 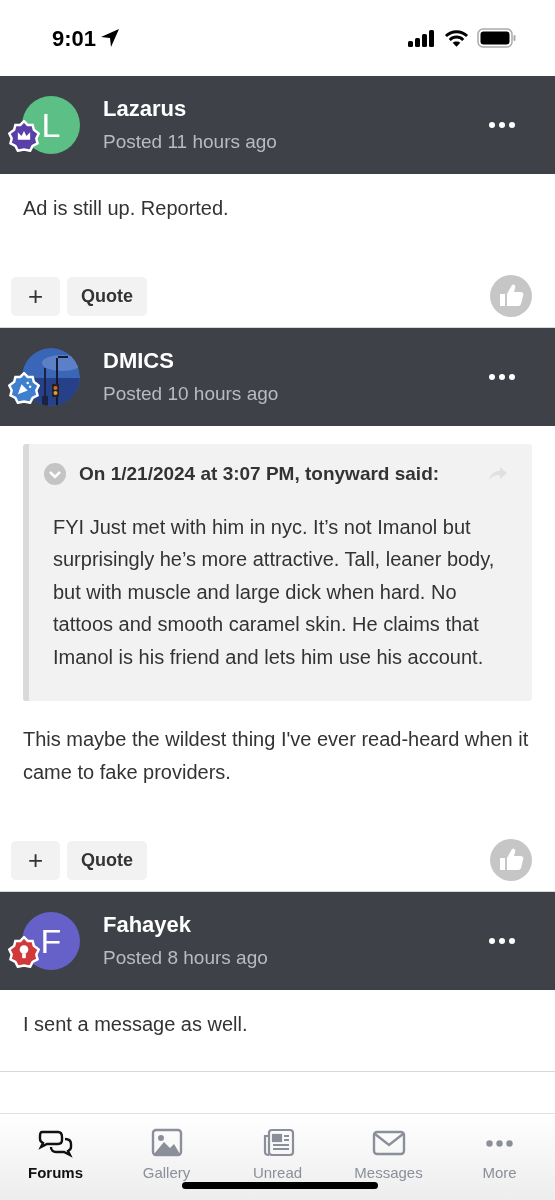 I want to click on wifi-icon, so click(x=456, y=38).